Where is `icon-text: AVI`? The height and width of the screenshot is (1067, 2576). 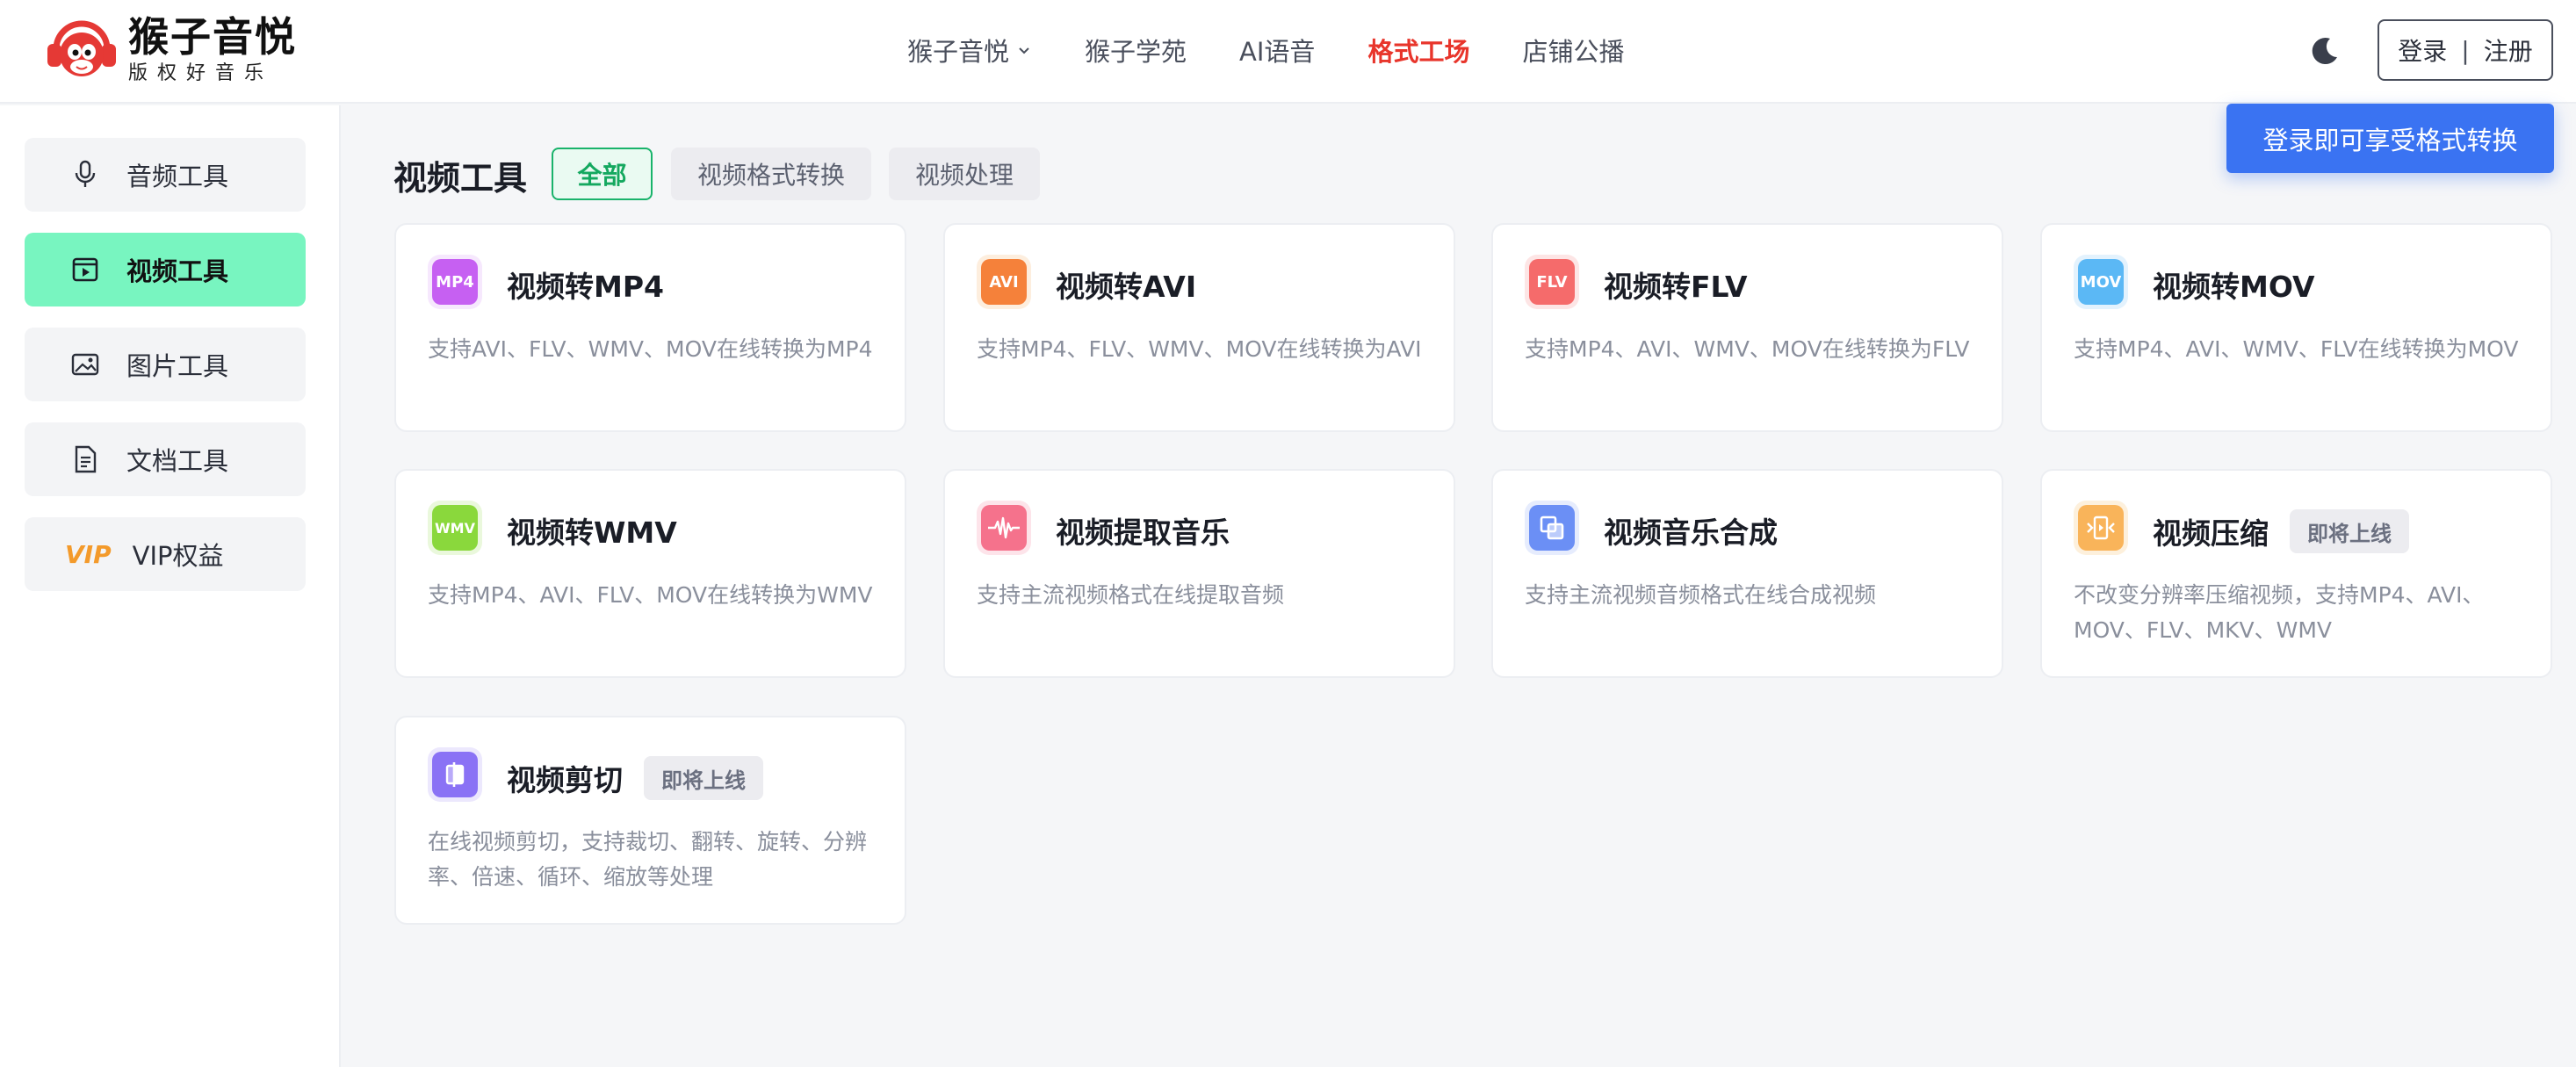 icon-text: AVI is located at coordinates (1004, 282).